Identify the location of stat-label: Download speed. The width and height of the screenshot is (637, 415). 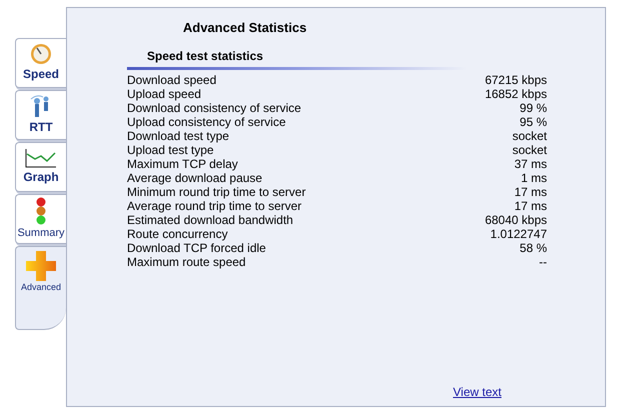
(171, 80).